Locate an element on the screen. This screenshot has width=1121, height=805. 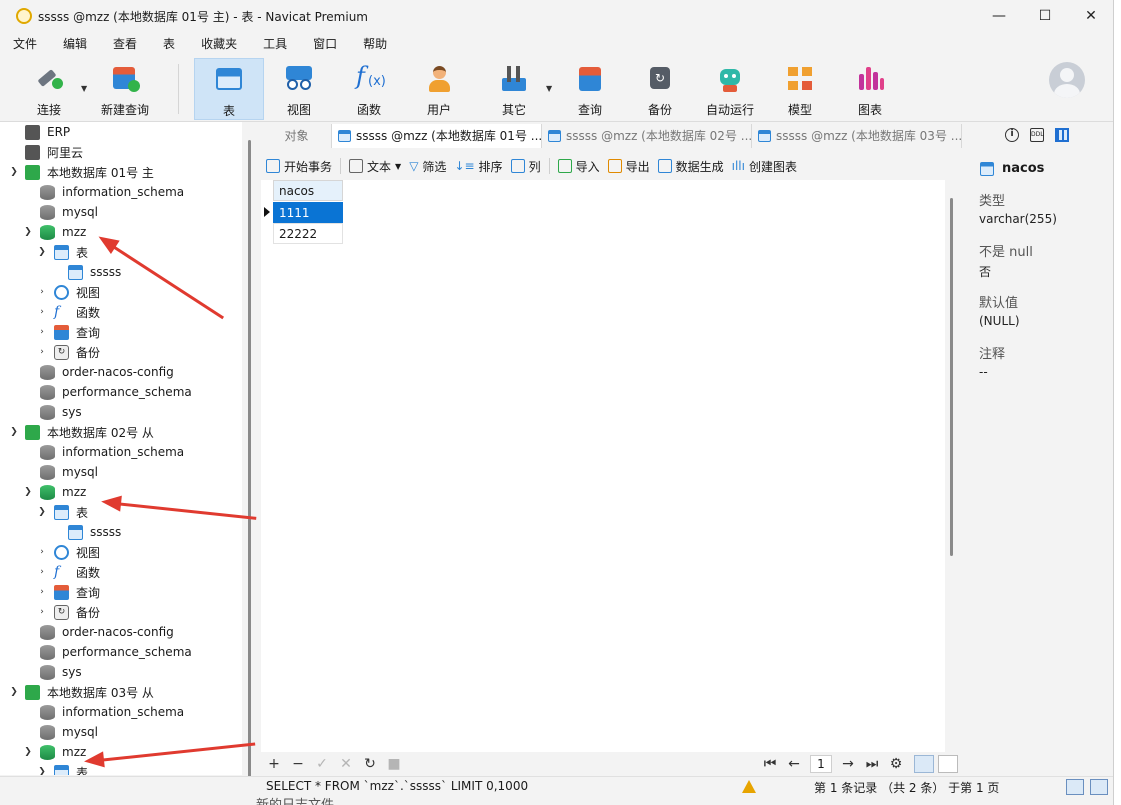
query-button: 查询 is located at coordinates (590, 89).